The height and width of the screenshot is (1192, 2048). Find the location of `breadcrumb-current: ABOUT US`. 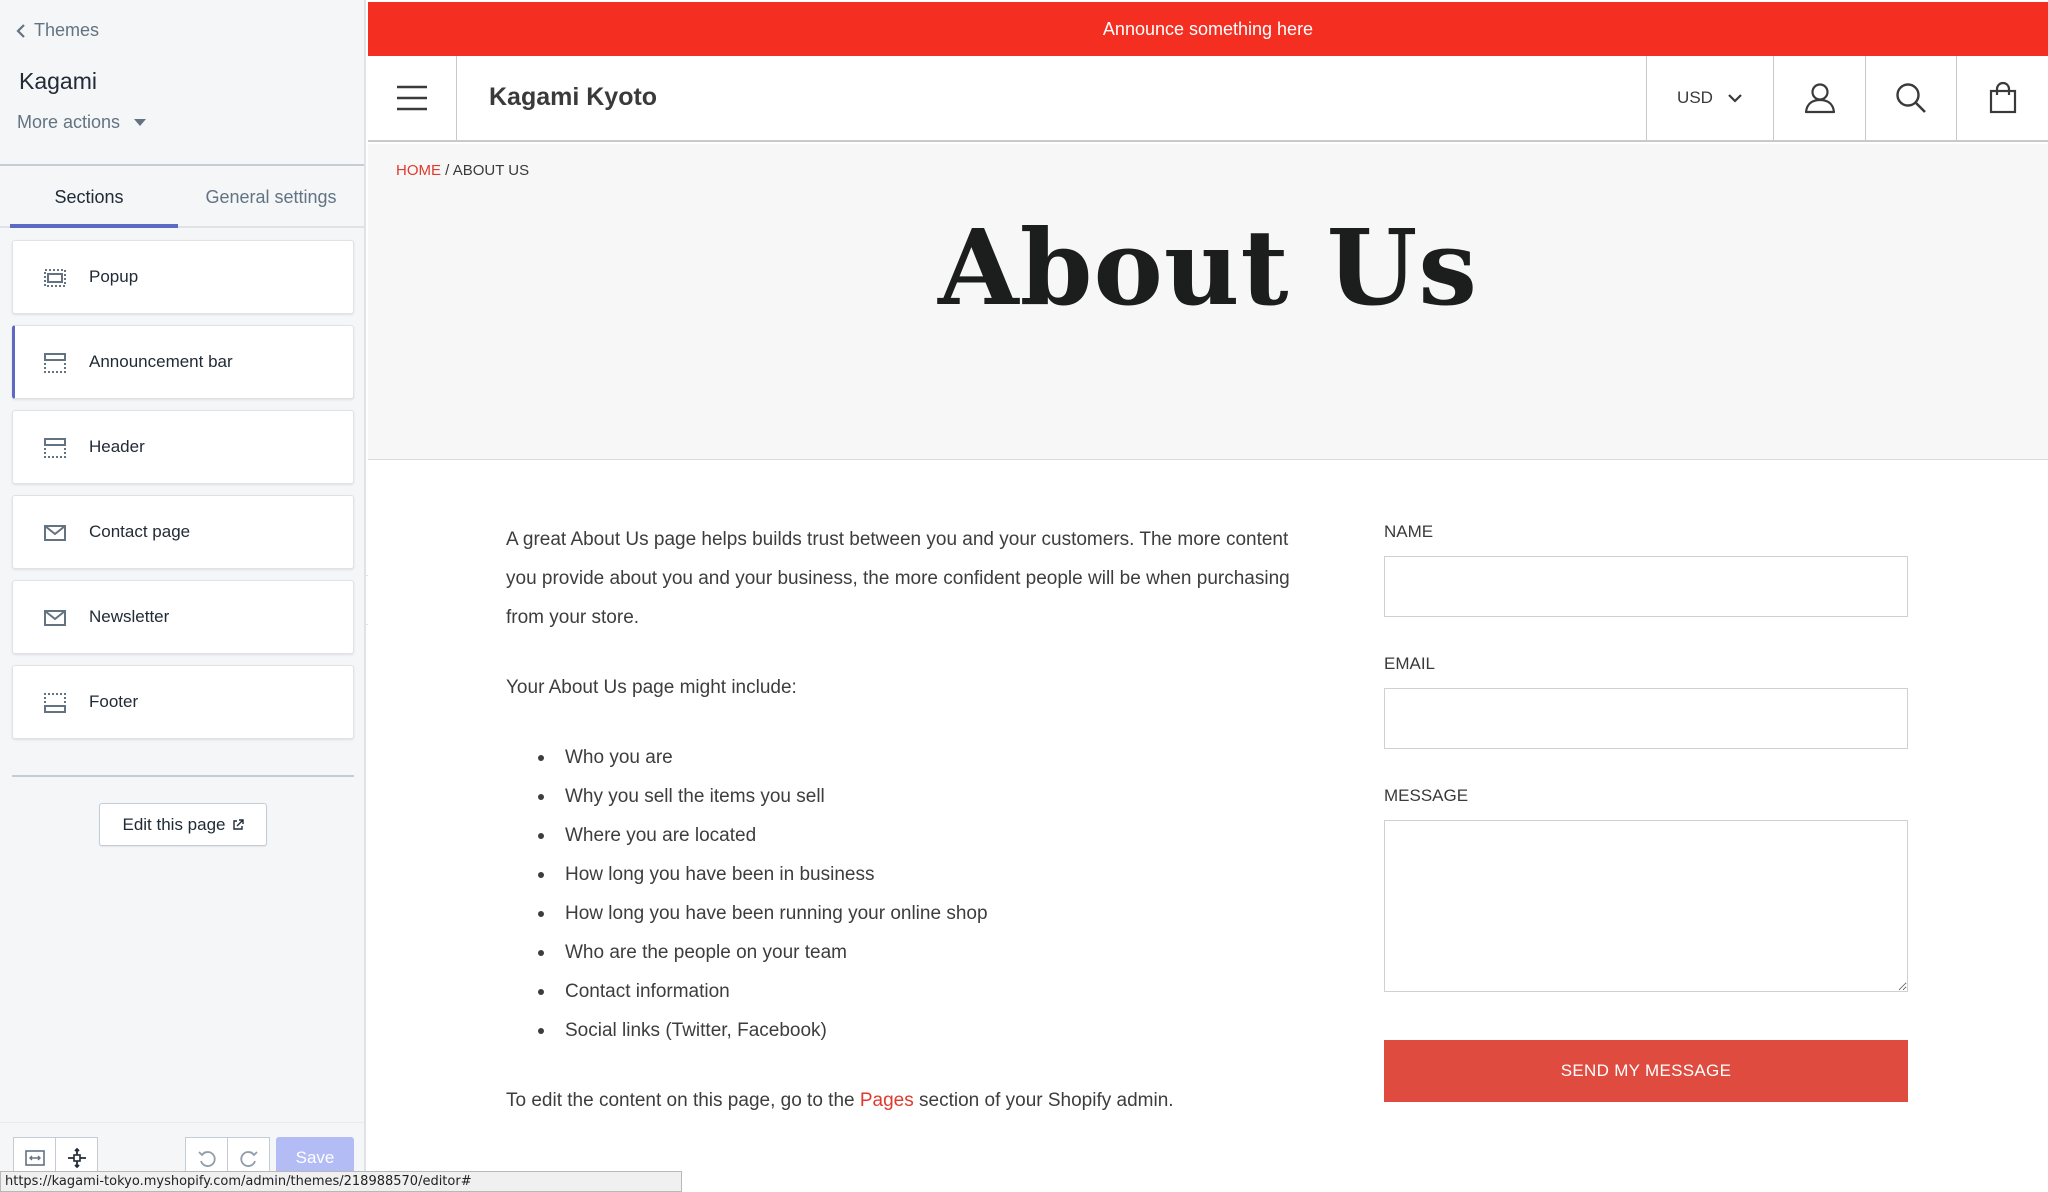

breadcrumb-current: ABOUT US is located at coordinates (491, 170).